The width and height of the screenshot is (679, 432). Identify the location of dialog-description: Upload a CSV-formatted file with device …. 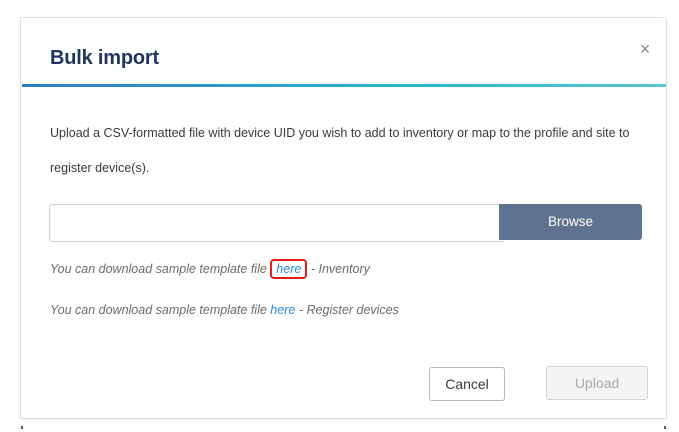
(340, 150).